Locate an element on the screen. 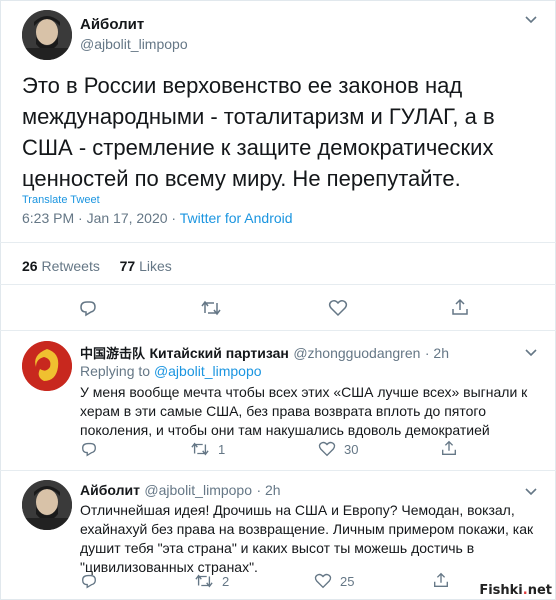 This screenshot has width=556, height=600. author-name-cn: 中国游击队 is located at coordinates (112, 354).